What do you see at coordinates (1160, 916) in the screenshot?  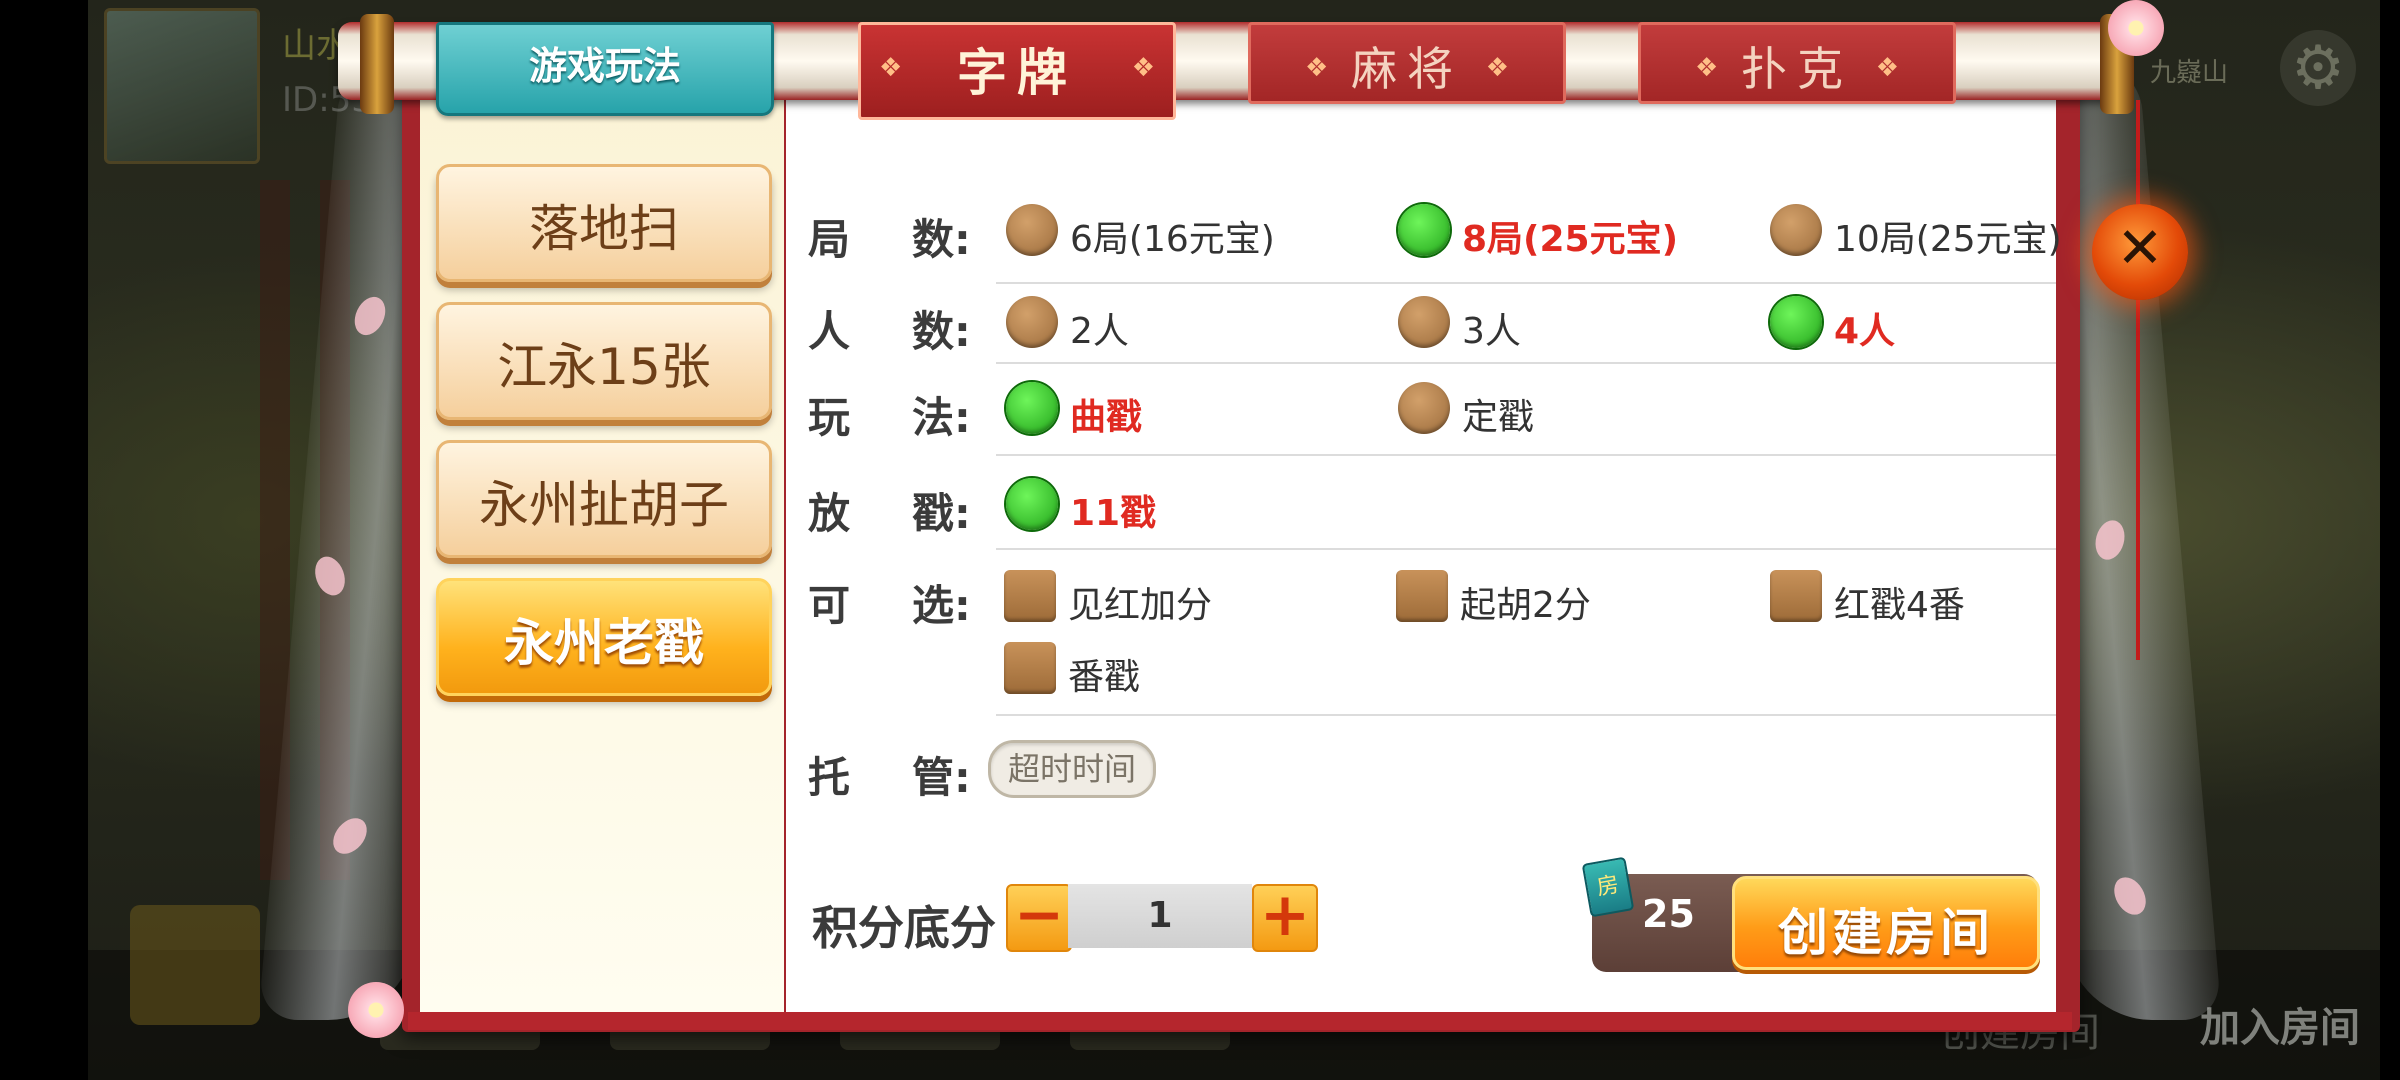 I see `score-value: 1` at bounding box center [1160, 916].